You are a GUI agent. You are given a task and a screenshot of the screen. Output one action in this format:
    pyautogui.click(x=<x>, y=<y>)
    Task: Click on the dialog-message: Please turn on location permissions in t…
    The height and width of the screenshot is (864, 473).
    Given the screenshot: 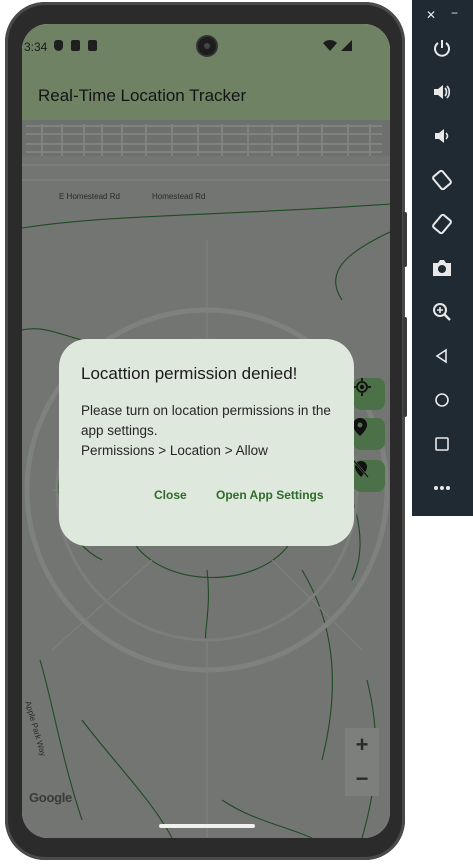 What is the action you would take?
    pyautogui.click(x=211, y=431)
    